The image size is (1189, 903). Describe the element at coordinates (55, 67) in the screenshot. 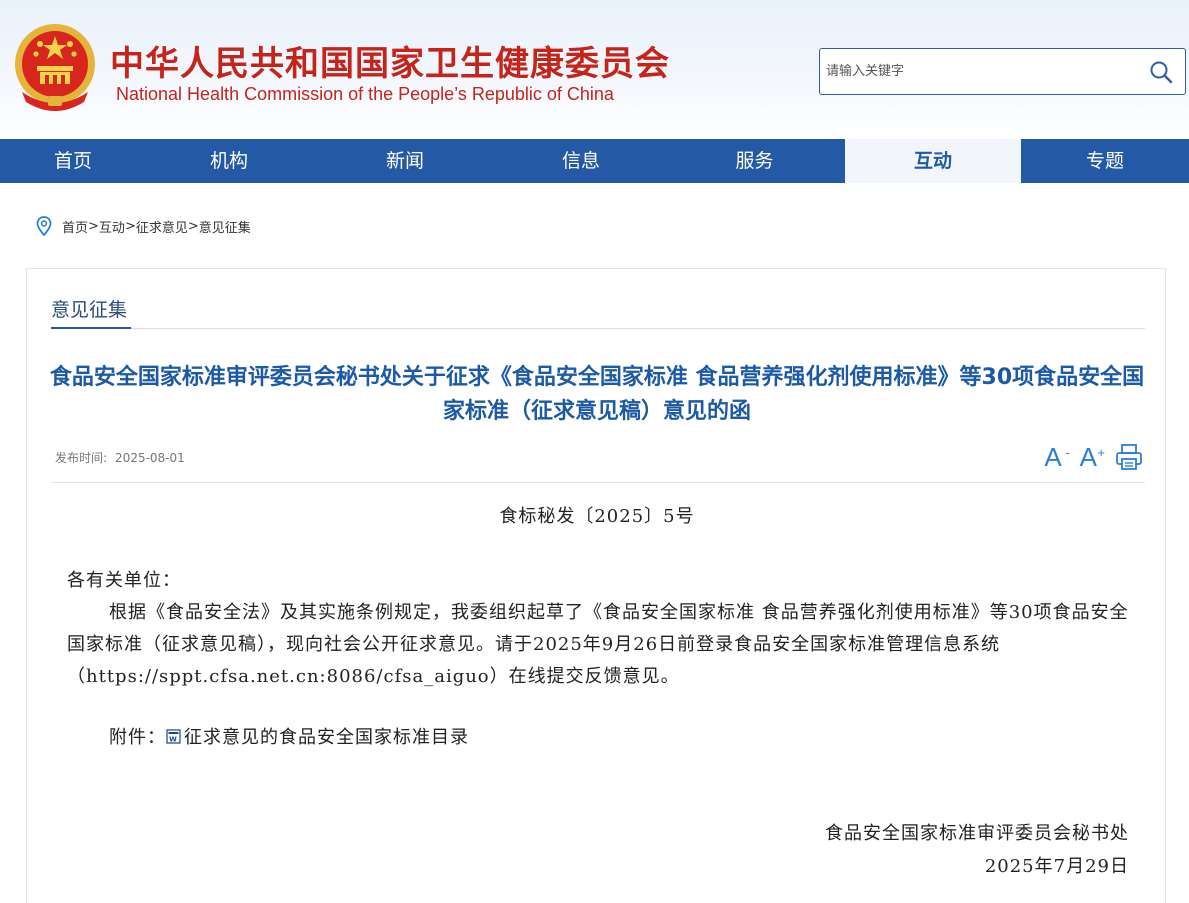

I see `national-emblem-icon` at that location.